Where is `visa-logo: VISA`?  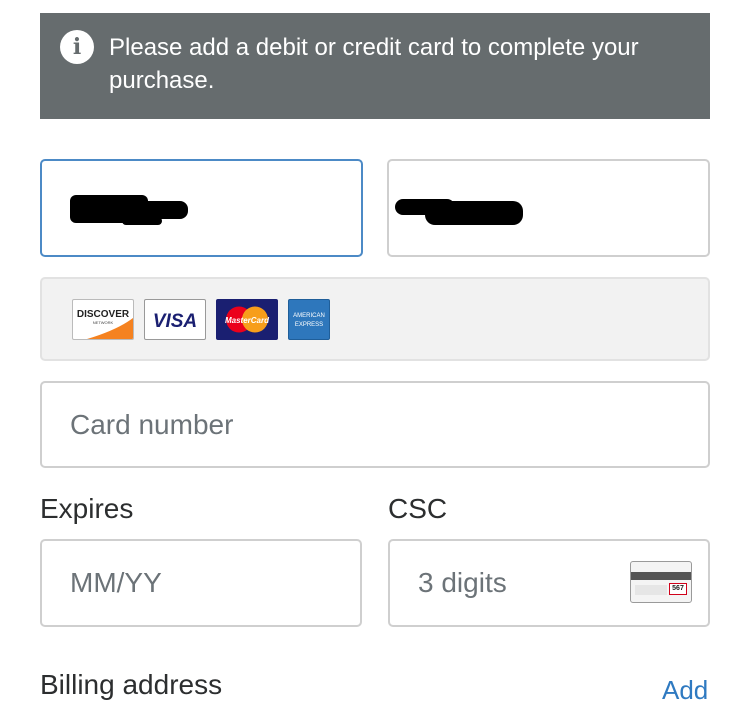 visa-logo: VISA is located at coordinates (175, 319).